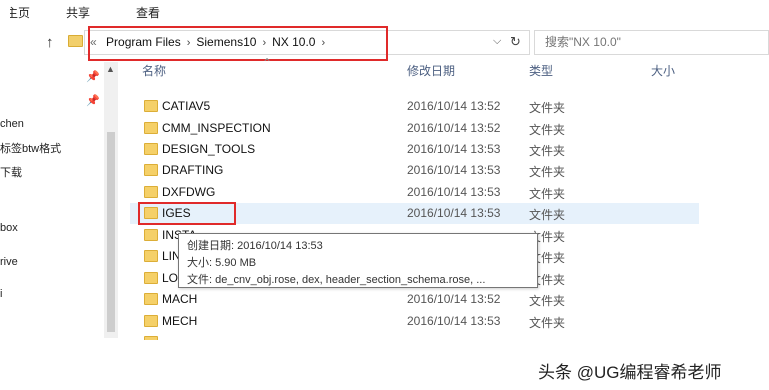  I want to click on tab-share: 共享, so click(78, 12).